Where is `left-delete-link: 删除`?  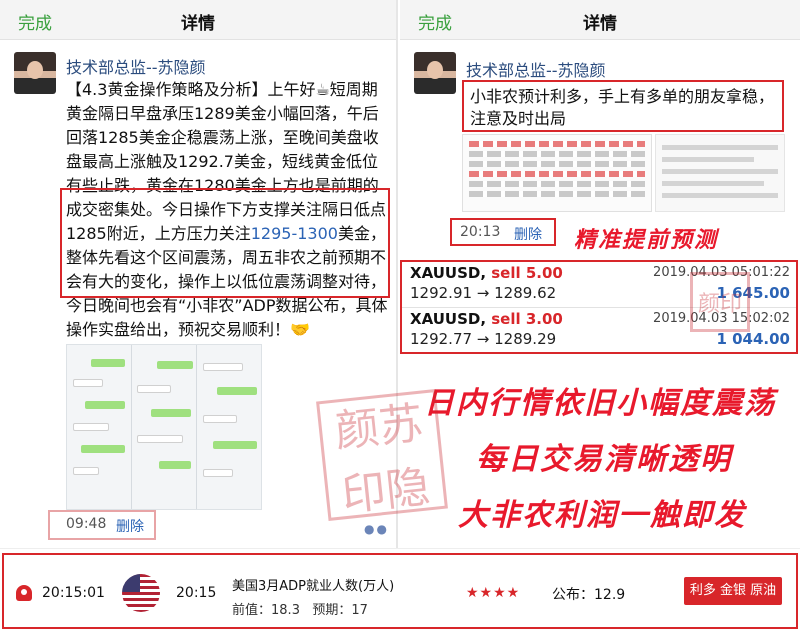 left-delete-link: 删除 is located at coordinates (130, 526).